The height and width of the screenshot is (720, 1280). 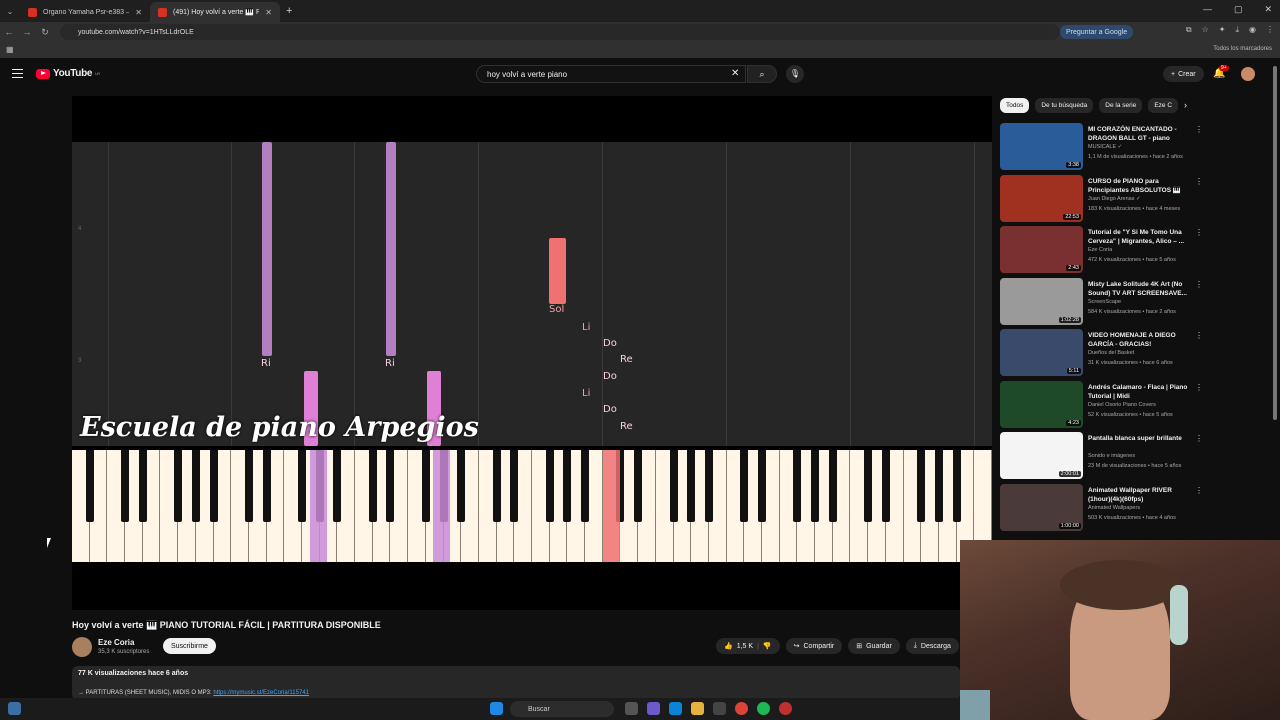 I want to click on ask-google-button: Preguntar a Google, so click(x=1097, y=32).